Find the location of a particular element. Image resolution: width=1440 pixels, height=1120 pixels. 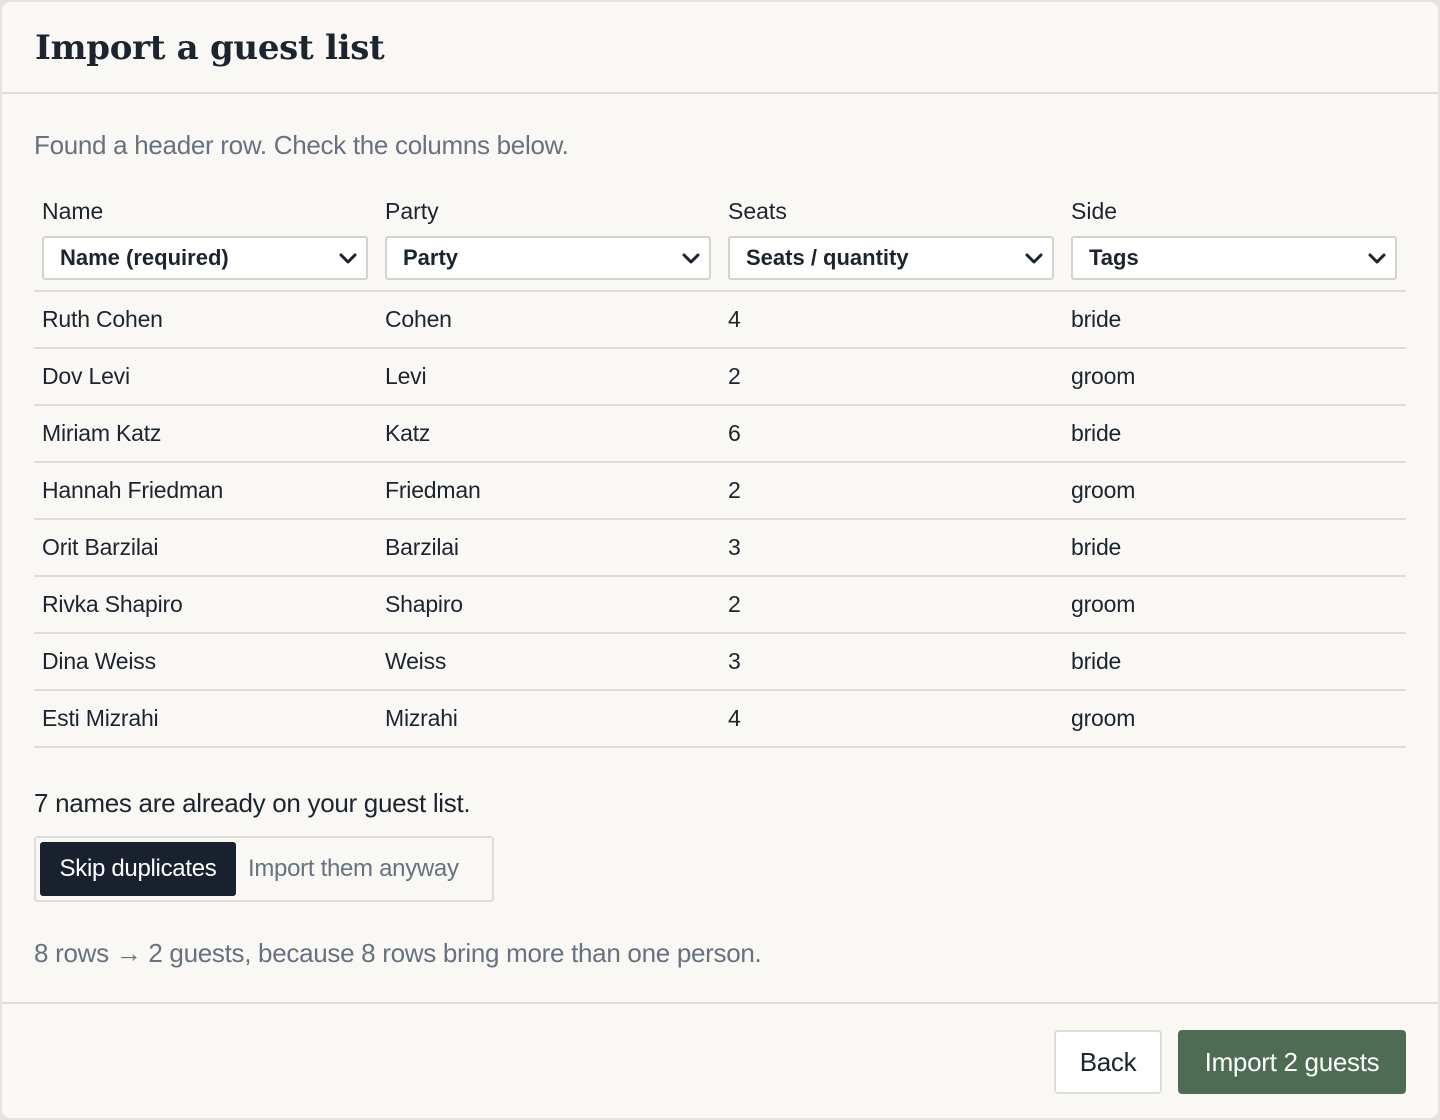

duplicates-toggle: Skip duplicates Import them anyway is located at coordinates (264, 869).